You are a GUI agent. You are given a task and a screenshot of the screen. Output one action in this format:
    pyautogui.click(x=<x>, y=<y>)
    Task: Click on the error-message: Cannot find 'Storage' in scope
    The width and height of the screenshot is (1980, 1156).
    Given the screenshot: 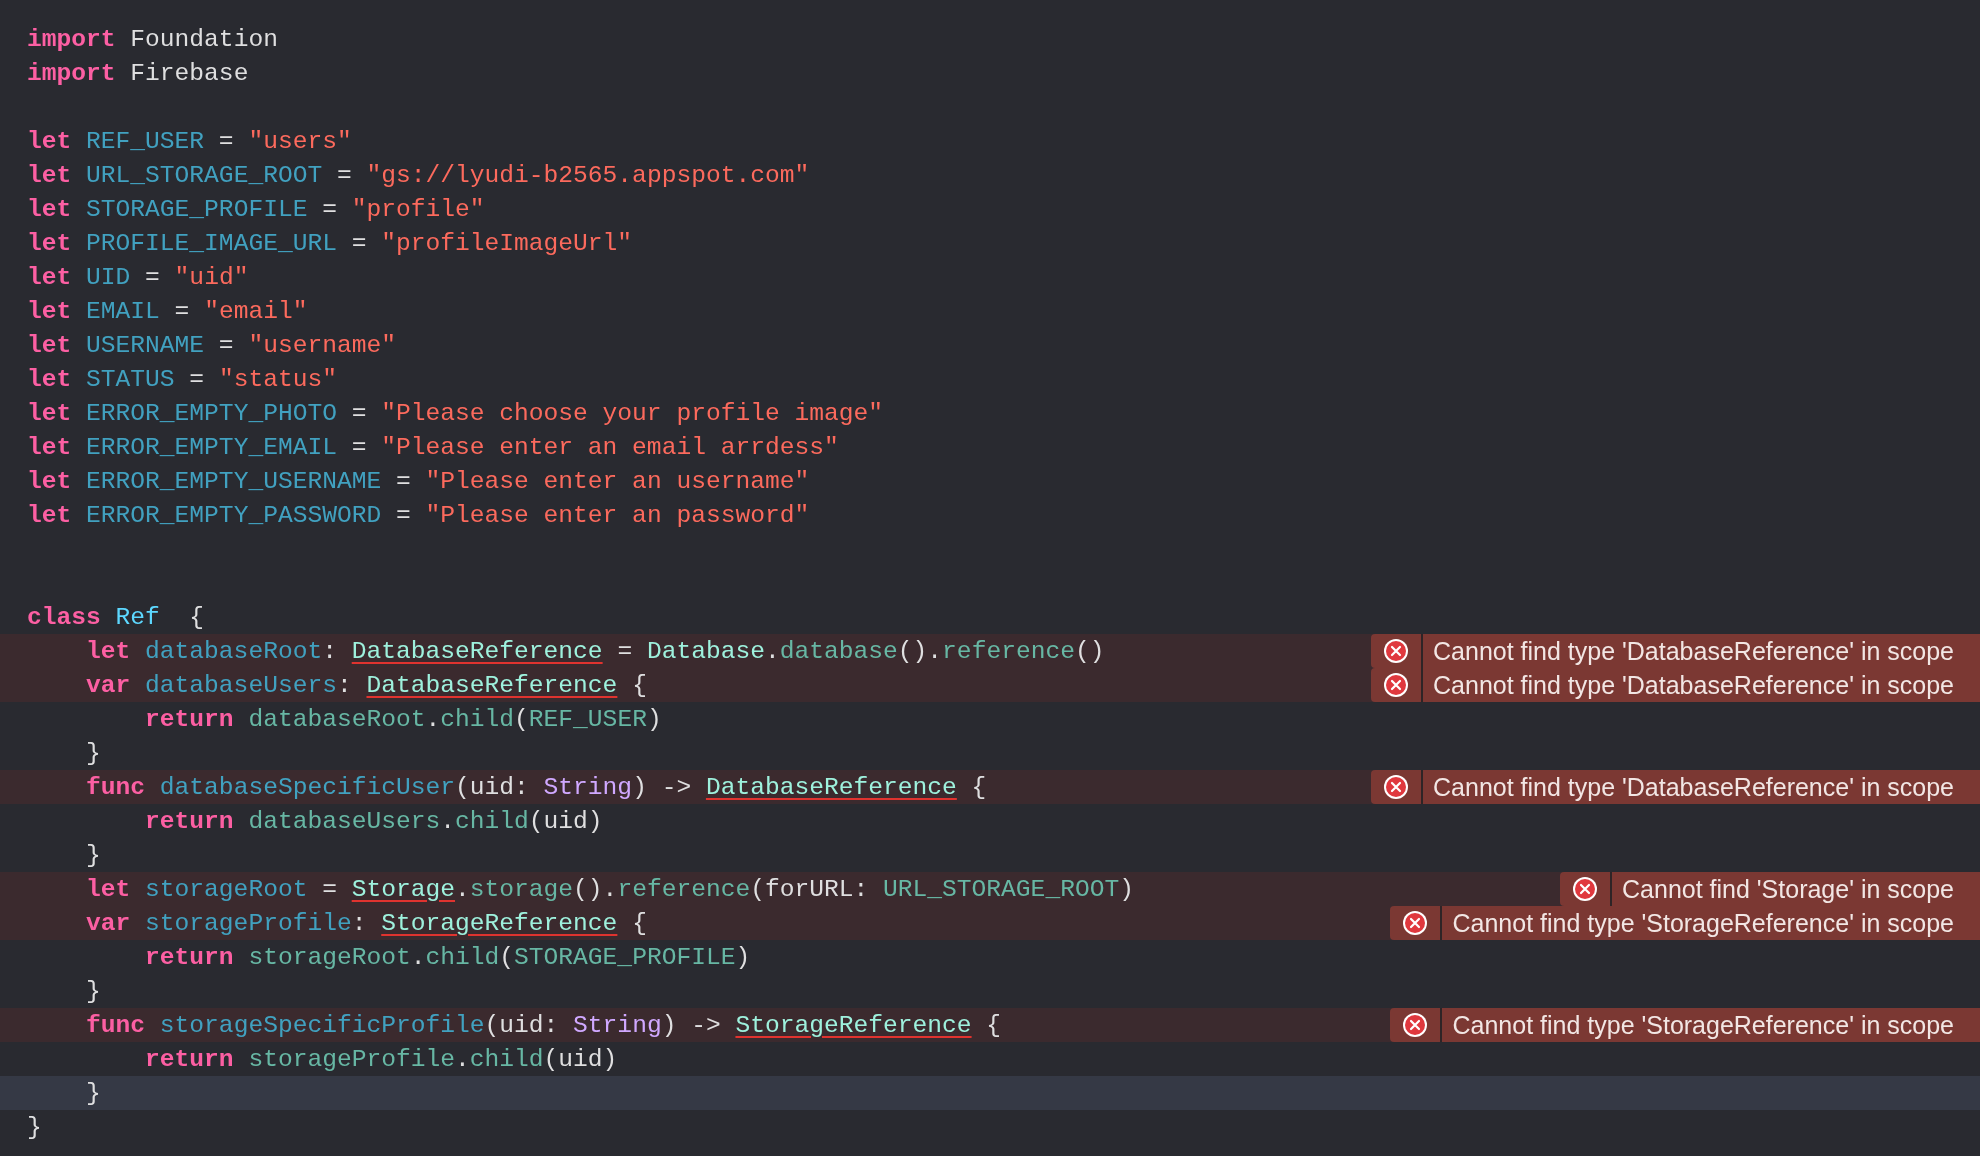 What is the action you would take?
    pyautogui.click(x=1788, y=889)
    